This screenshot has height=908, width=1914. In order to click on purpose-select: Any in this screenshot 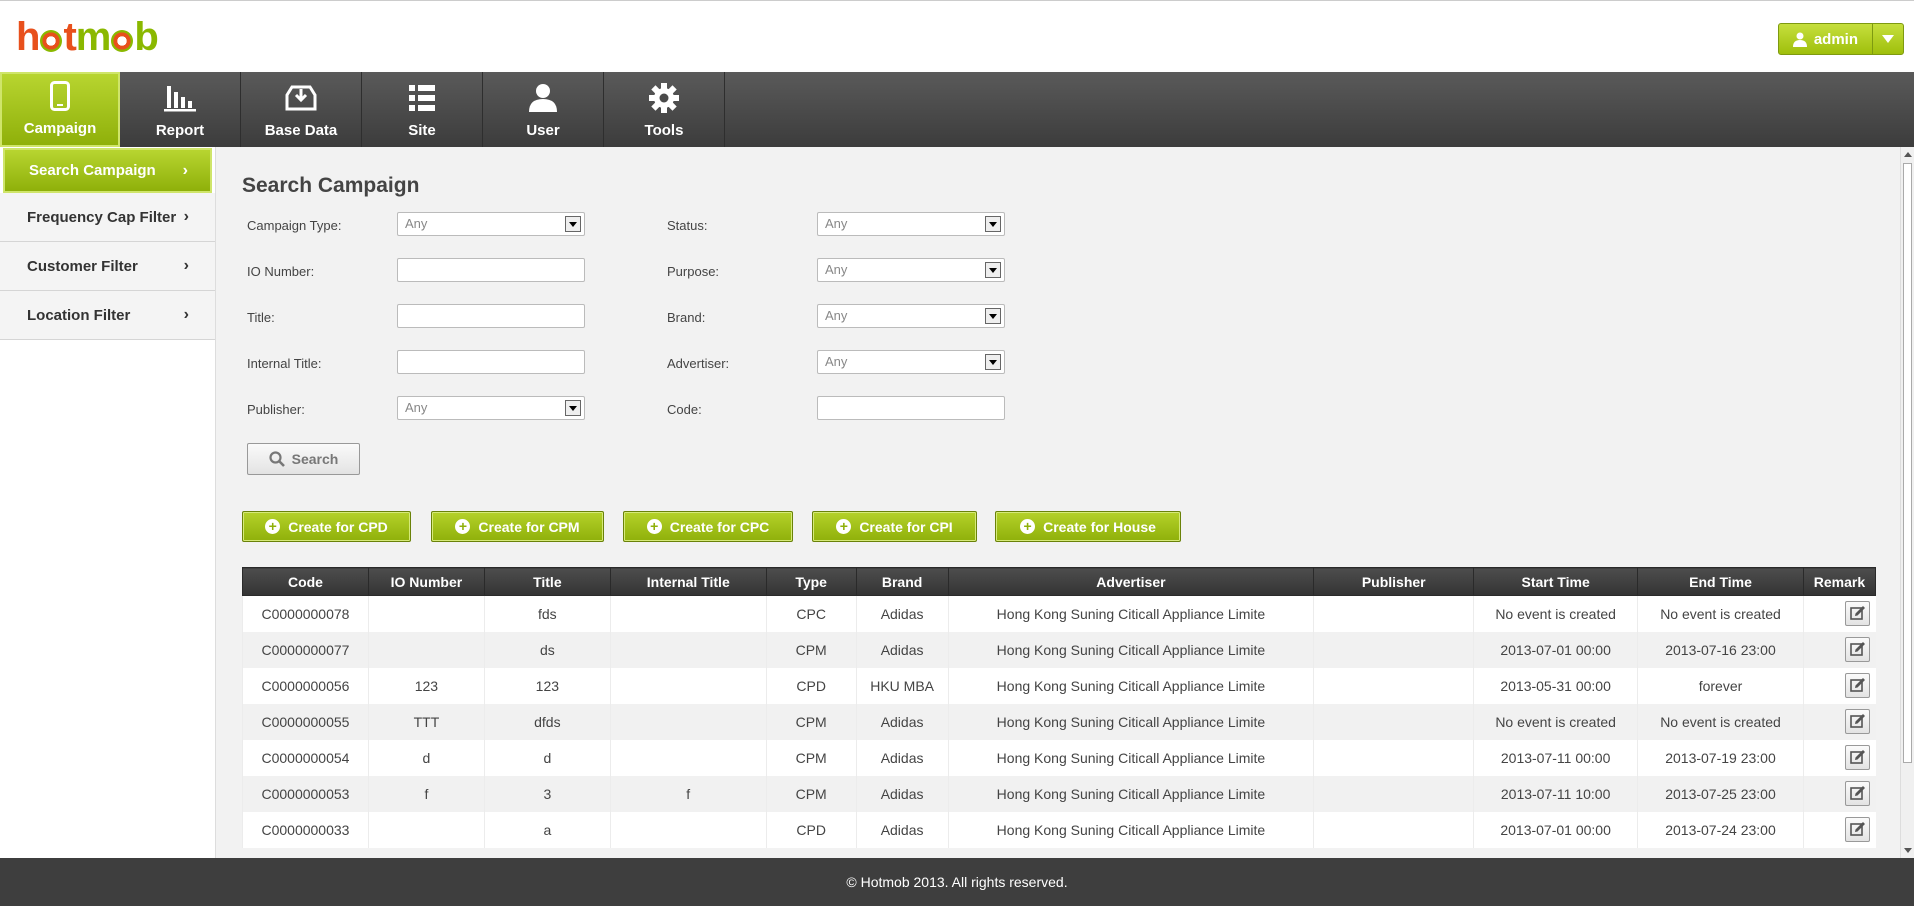, I will do `click(911, 270)`.